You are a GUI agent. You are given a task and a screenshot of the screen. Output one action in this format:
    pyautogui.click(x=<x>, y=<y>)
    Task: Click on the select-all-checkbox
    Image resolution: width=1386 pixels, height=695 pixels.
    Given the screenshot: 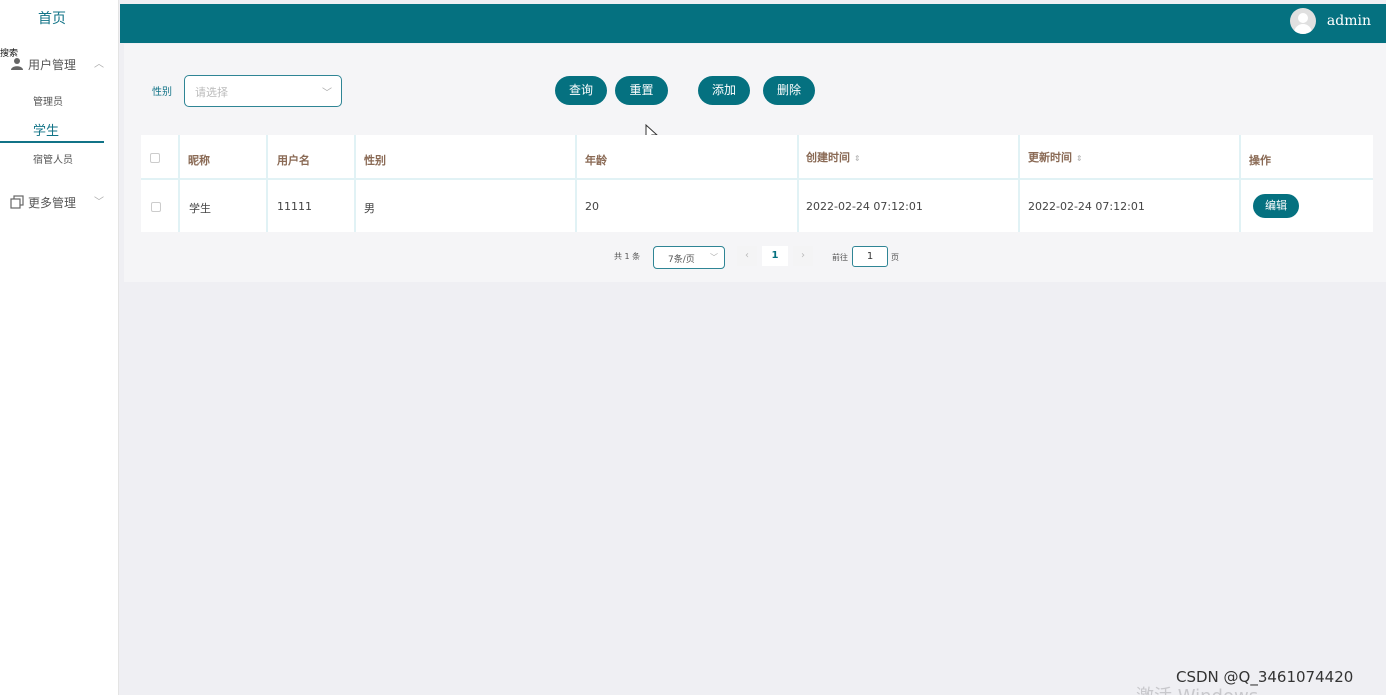 What is the action you would take?
    pyautogui.click(x=155, y=158)
    